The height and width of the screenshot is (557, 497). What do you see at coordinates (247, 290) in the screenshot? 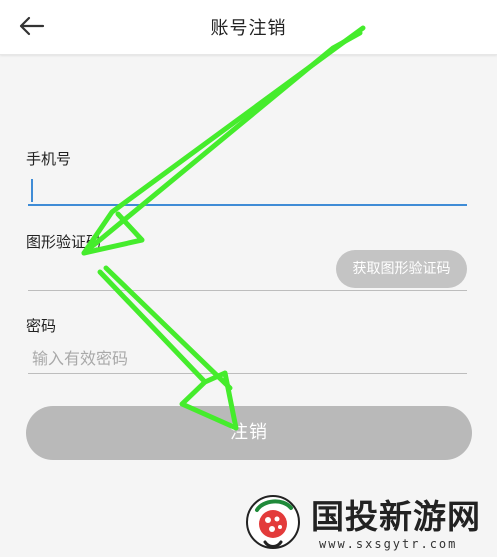
I see `captcha-input-underline` at bounding box center [247, 290].